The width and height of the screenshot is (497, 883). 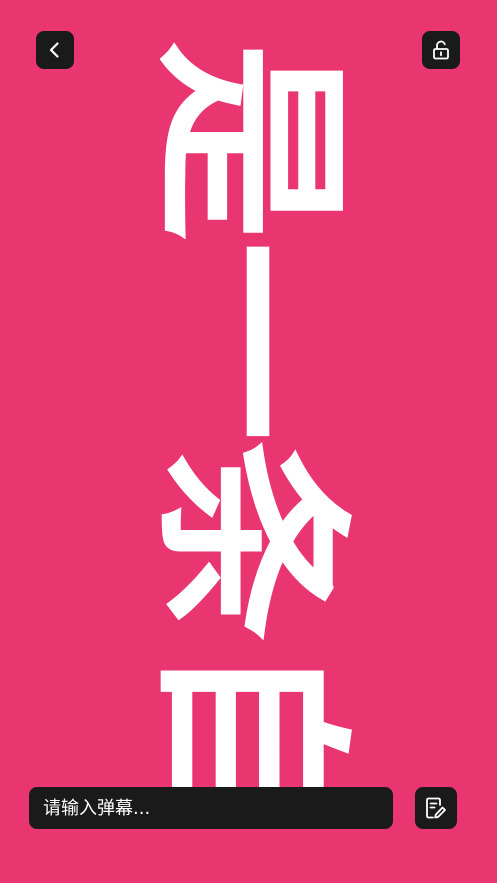 I want to click on danmaku-input, so click(x=211, y=808).